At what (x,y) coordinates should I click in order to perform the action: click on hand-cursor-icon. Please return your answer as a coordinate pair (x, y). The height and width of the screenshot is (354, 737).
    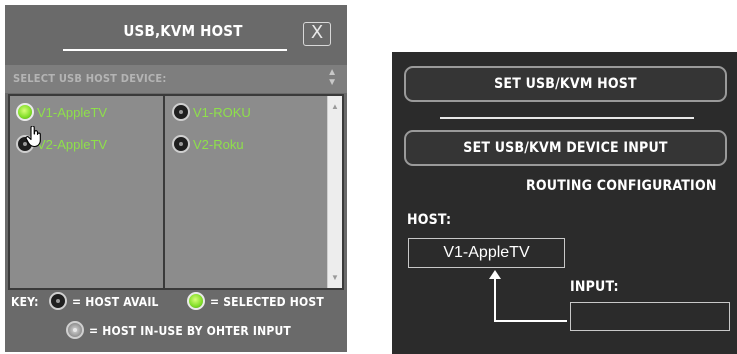
    Looking at the image, I should click on (33, 137).